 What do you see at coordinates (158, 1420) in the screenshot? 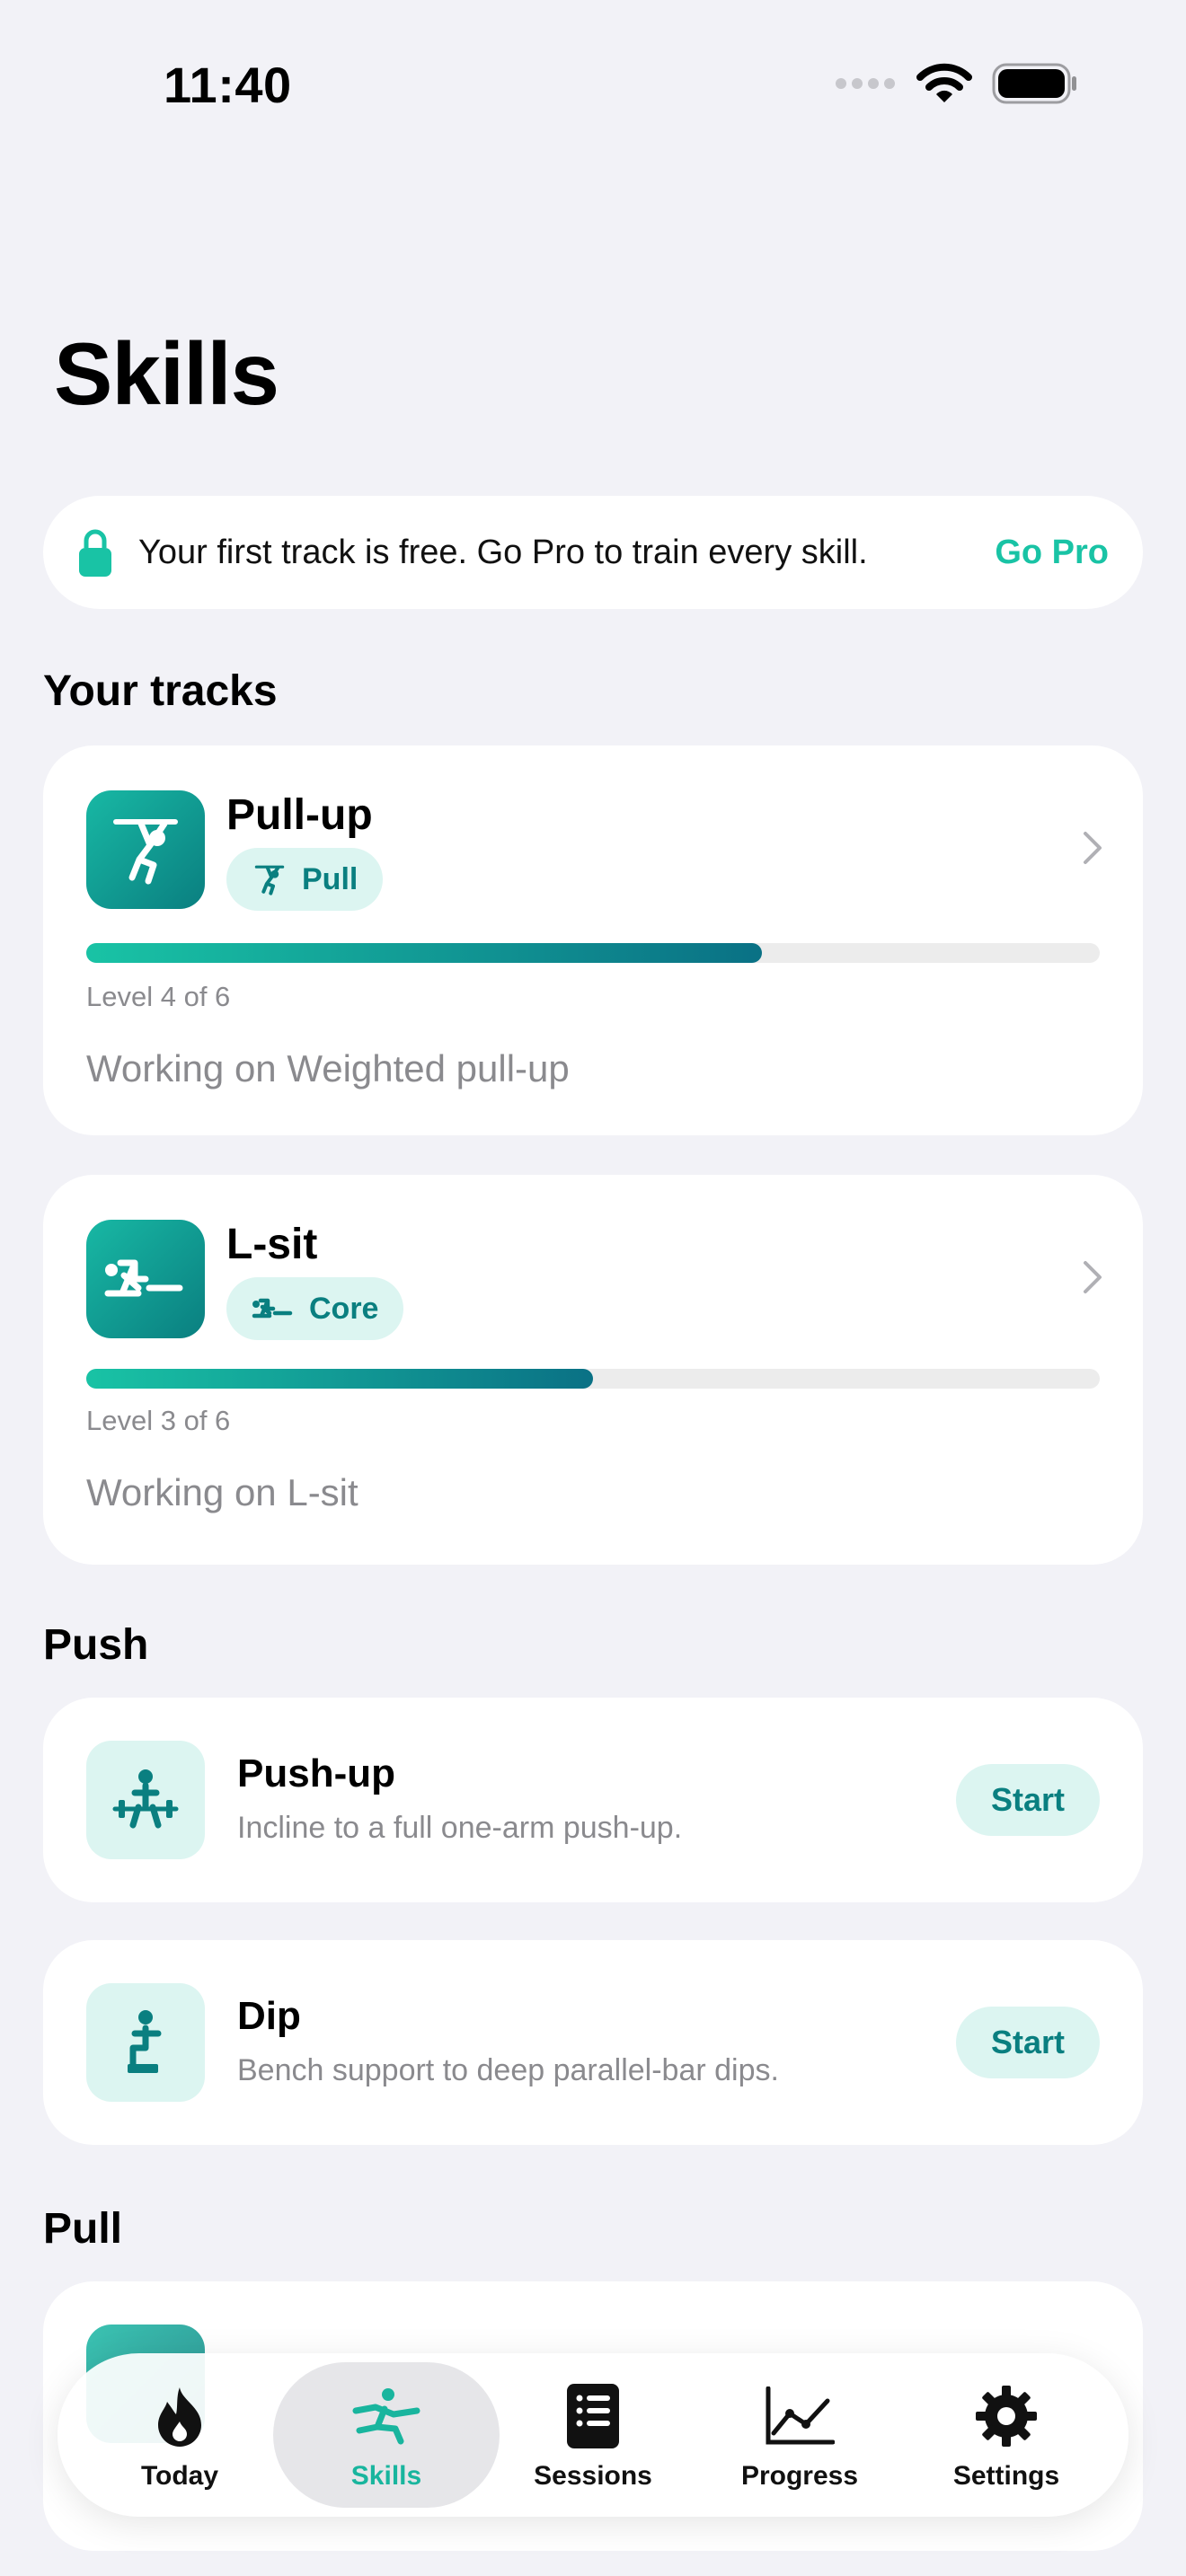
I see `level-text: Level 3 of 6` at bounding box center [158, 1420].